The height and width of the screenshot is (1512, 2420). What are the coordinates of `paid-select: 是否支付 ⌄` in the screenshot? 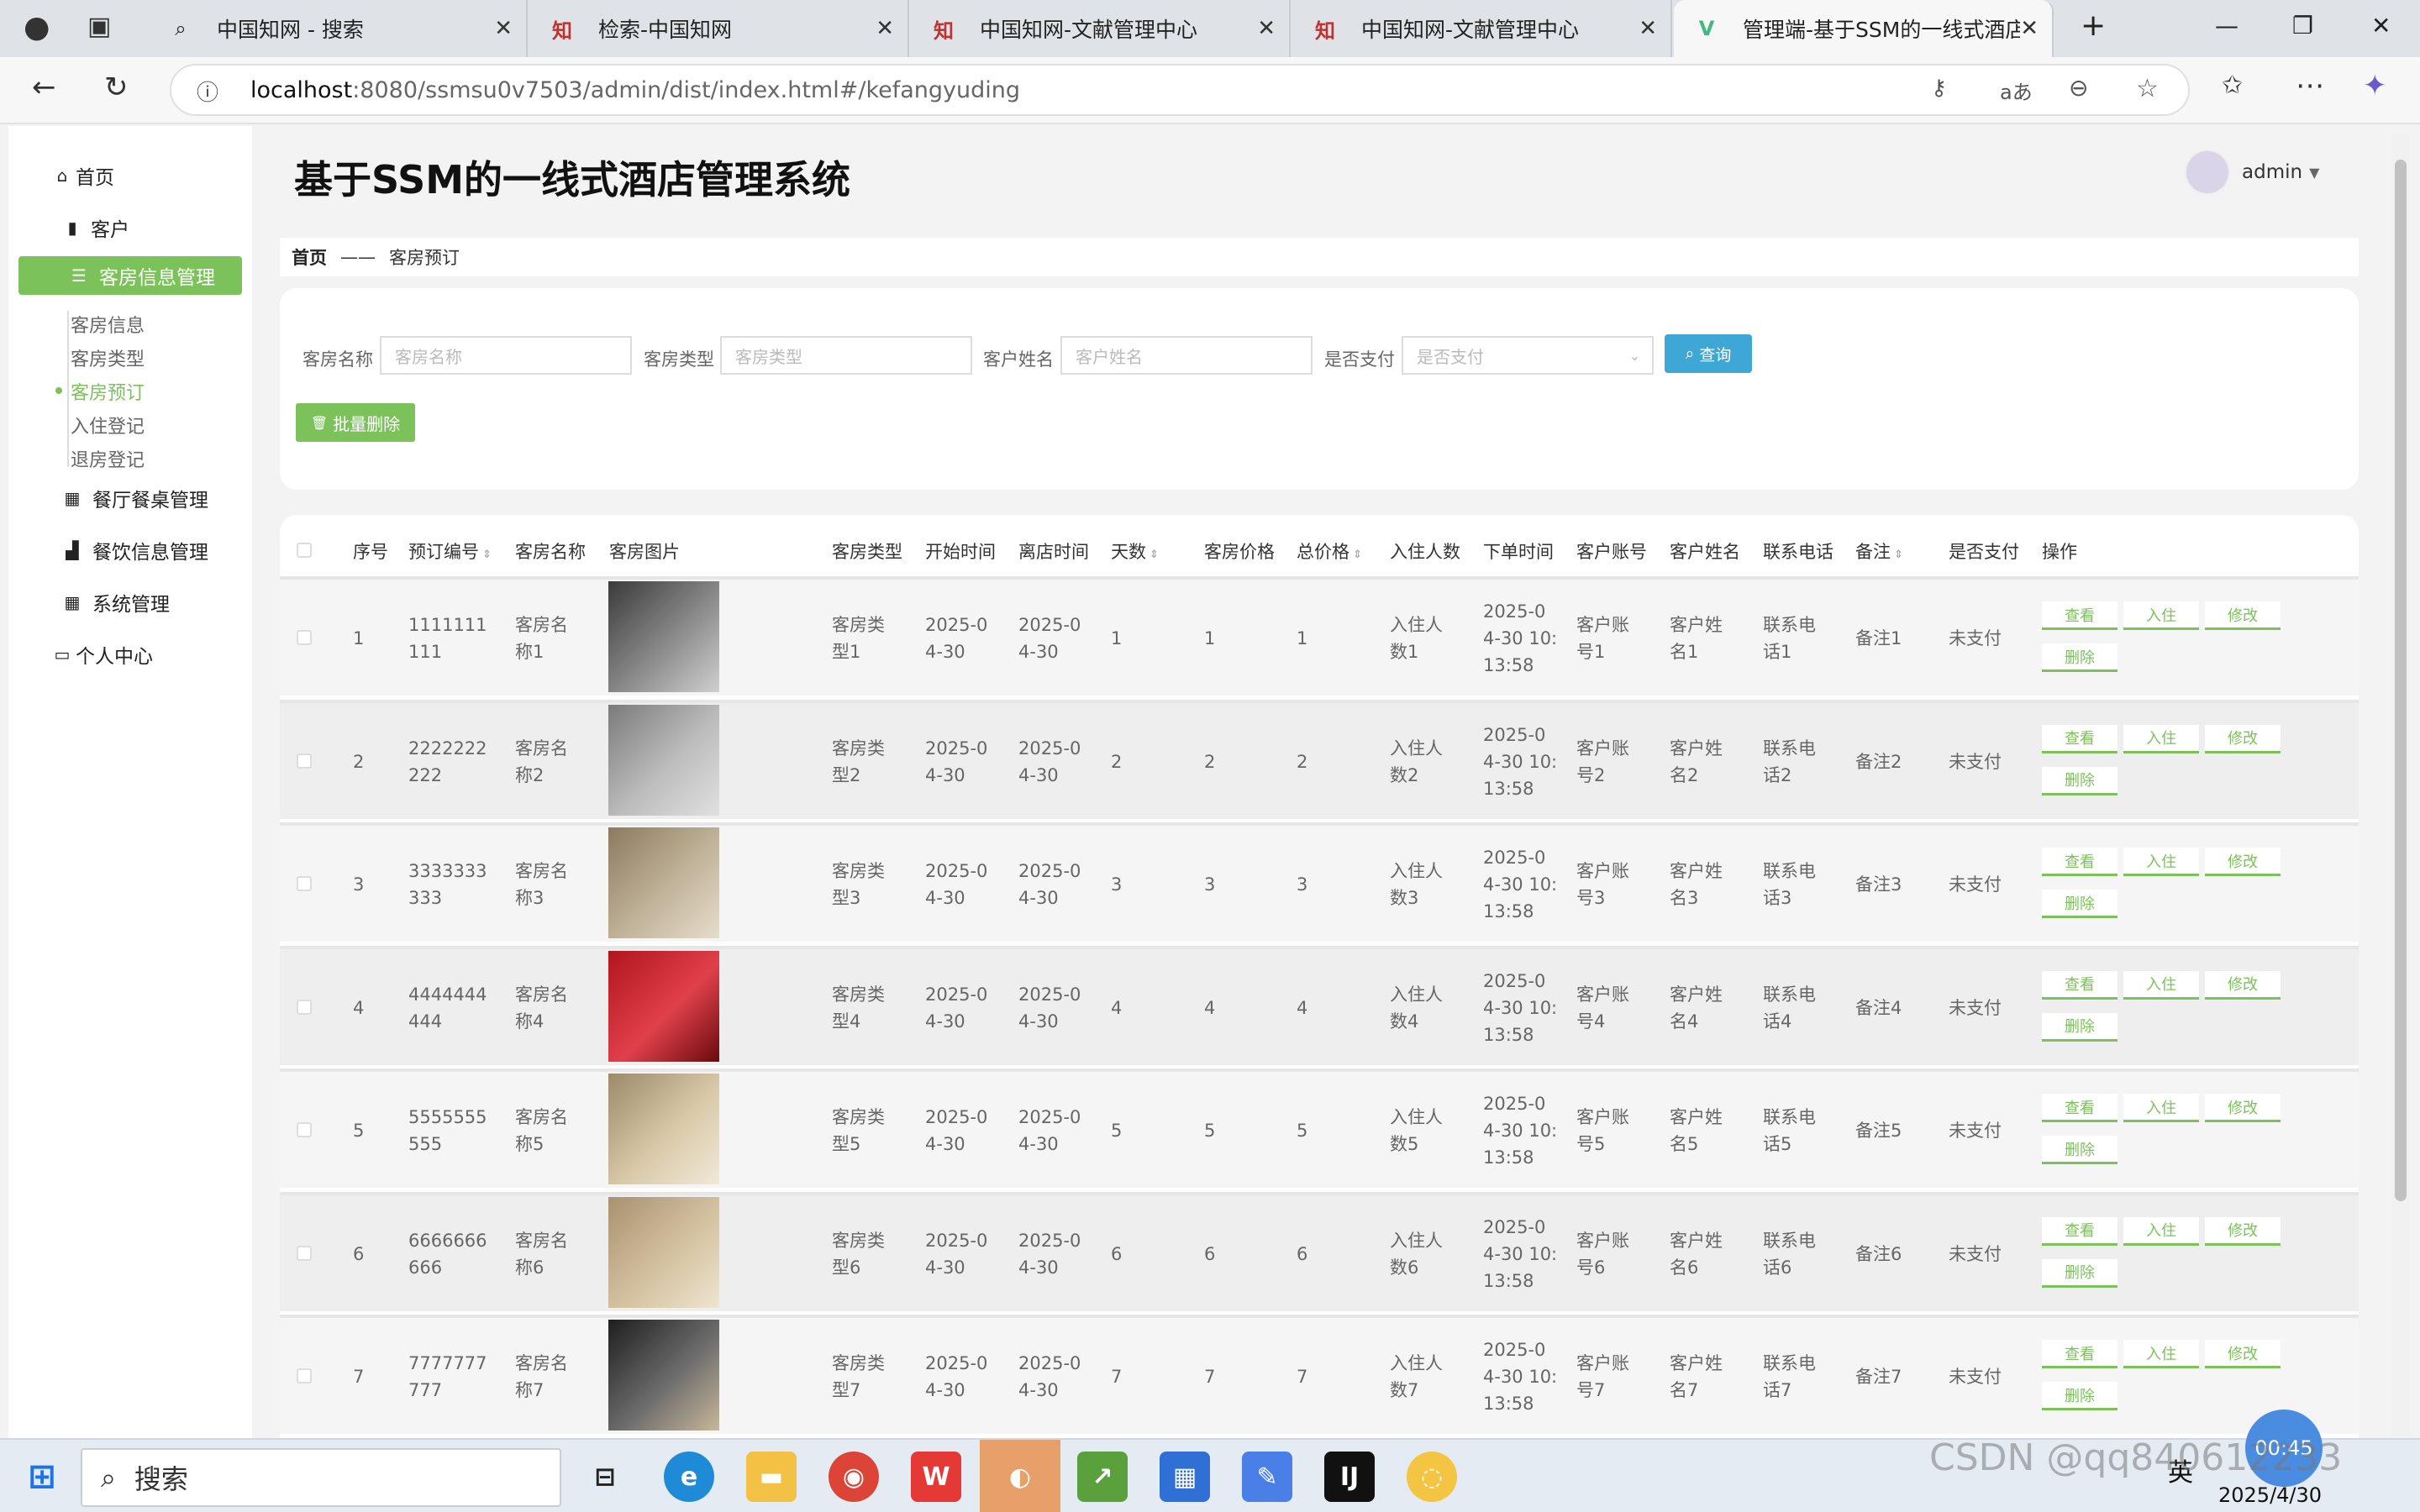 It's located at (1528, 355).